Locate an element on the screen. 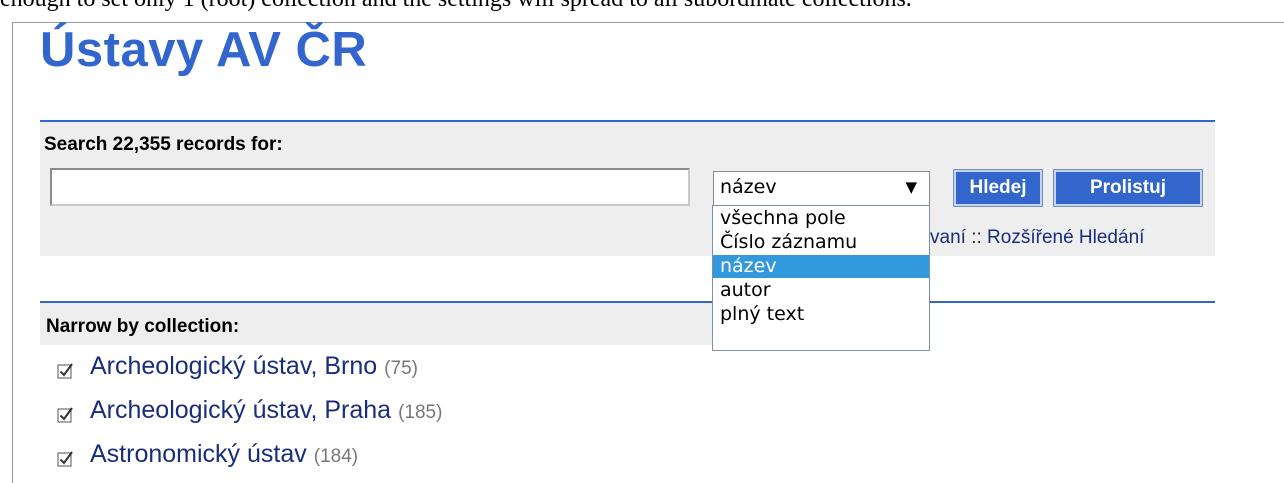 The height and width of the screenshot is (483, 1284). search-mode-links: vaní :: Rozšířené Hledání is located at coordinates (1037, 238).